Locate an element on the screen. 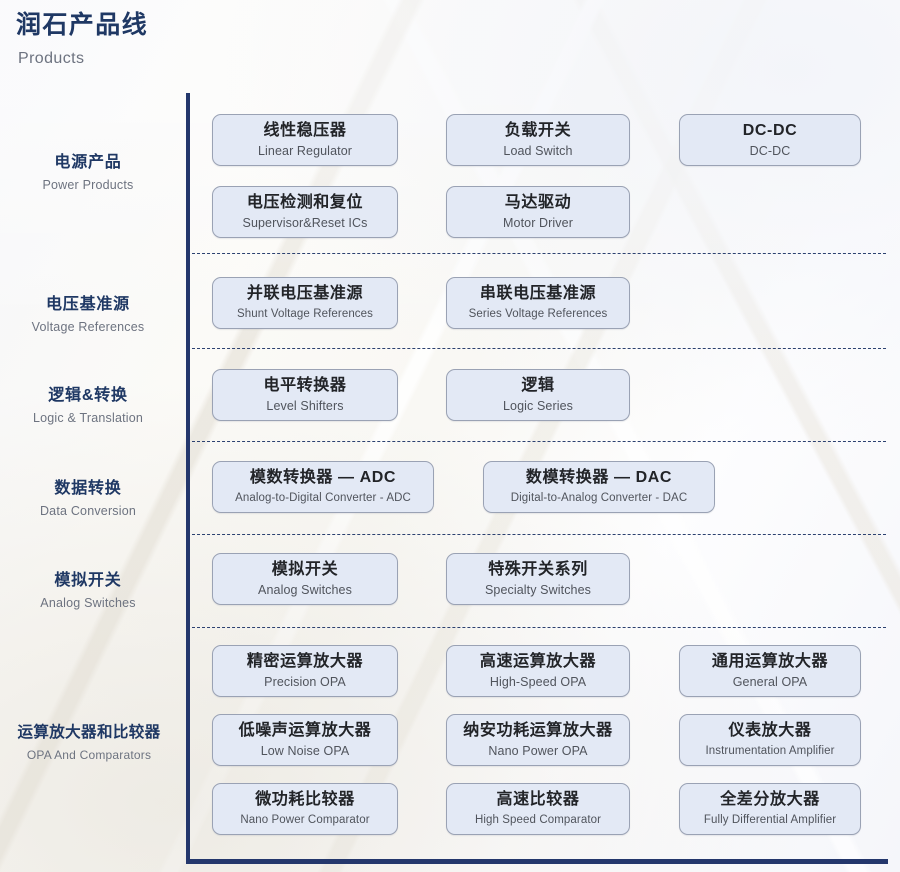  product-card: 微功耗比较器 Nano Power Comparator is located at coordinates (305, 809).